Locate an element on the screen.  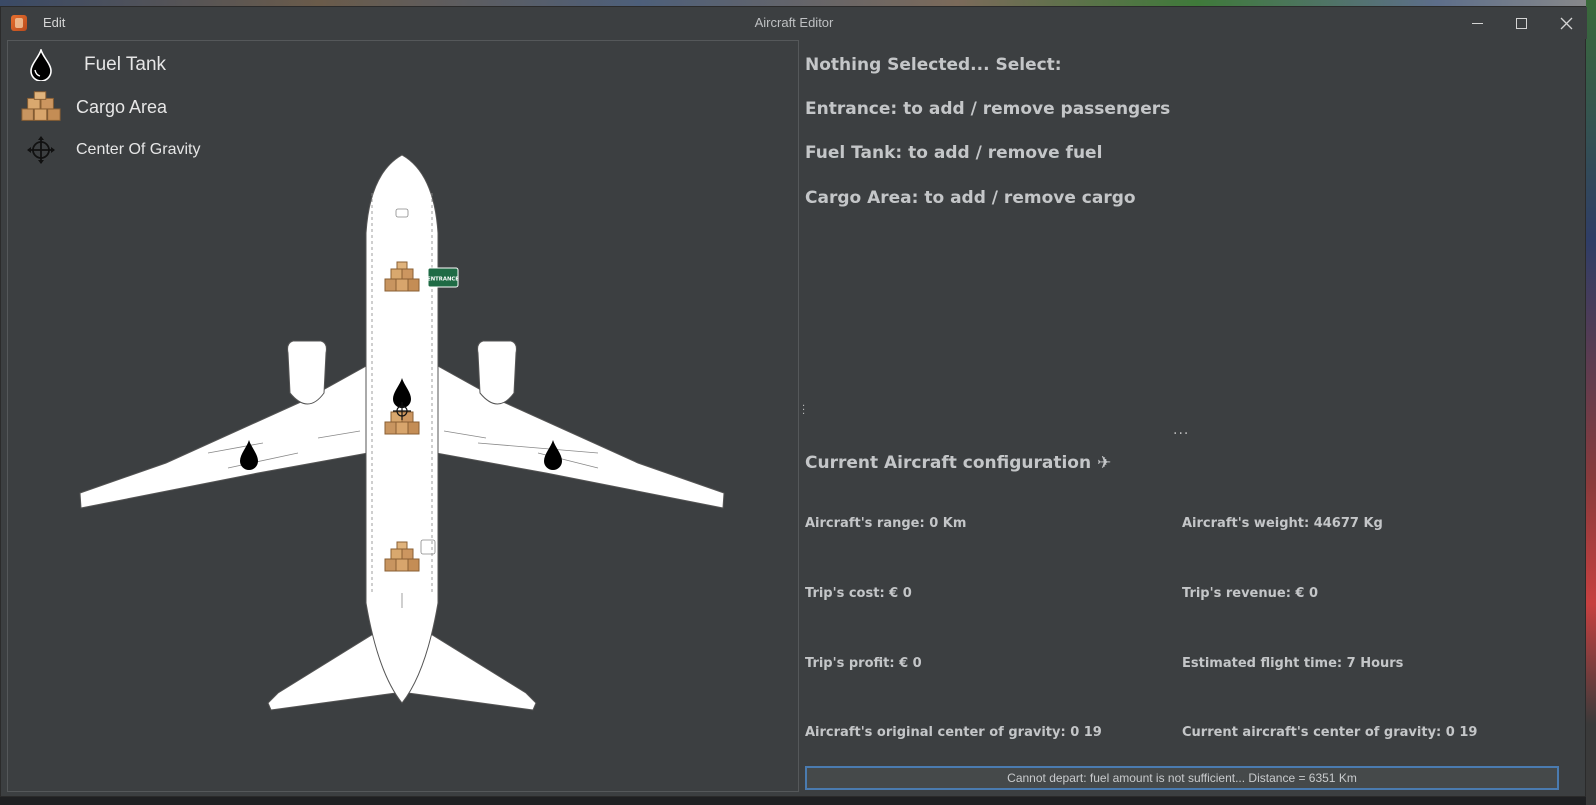
crosshair-icon is located at coordinates (41, 150).